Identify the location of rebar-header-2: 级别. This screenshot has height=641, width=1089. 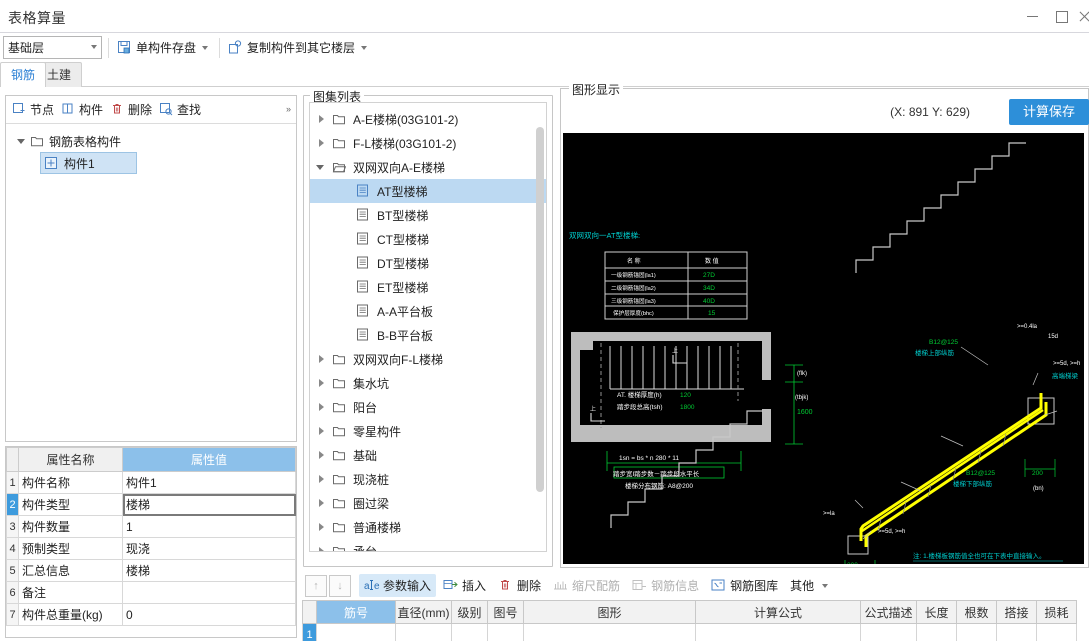
(469, 612).